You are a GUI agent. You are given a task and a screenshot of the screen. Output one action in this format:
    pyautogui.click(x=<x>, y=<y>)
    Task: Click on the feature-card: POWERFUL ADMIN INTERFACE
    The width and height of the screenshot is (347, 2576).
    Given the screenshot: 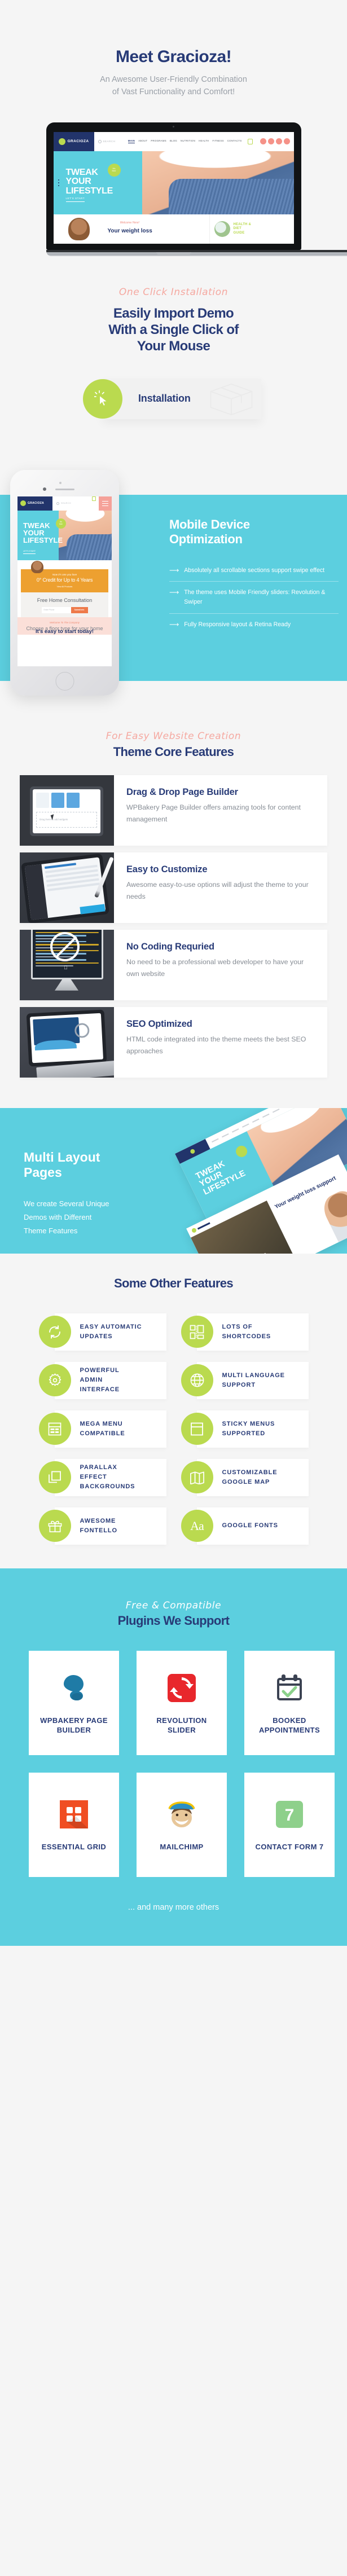 What is the action you would take?
    pyautogui.click(x=102, y=1380)
    